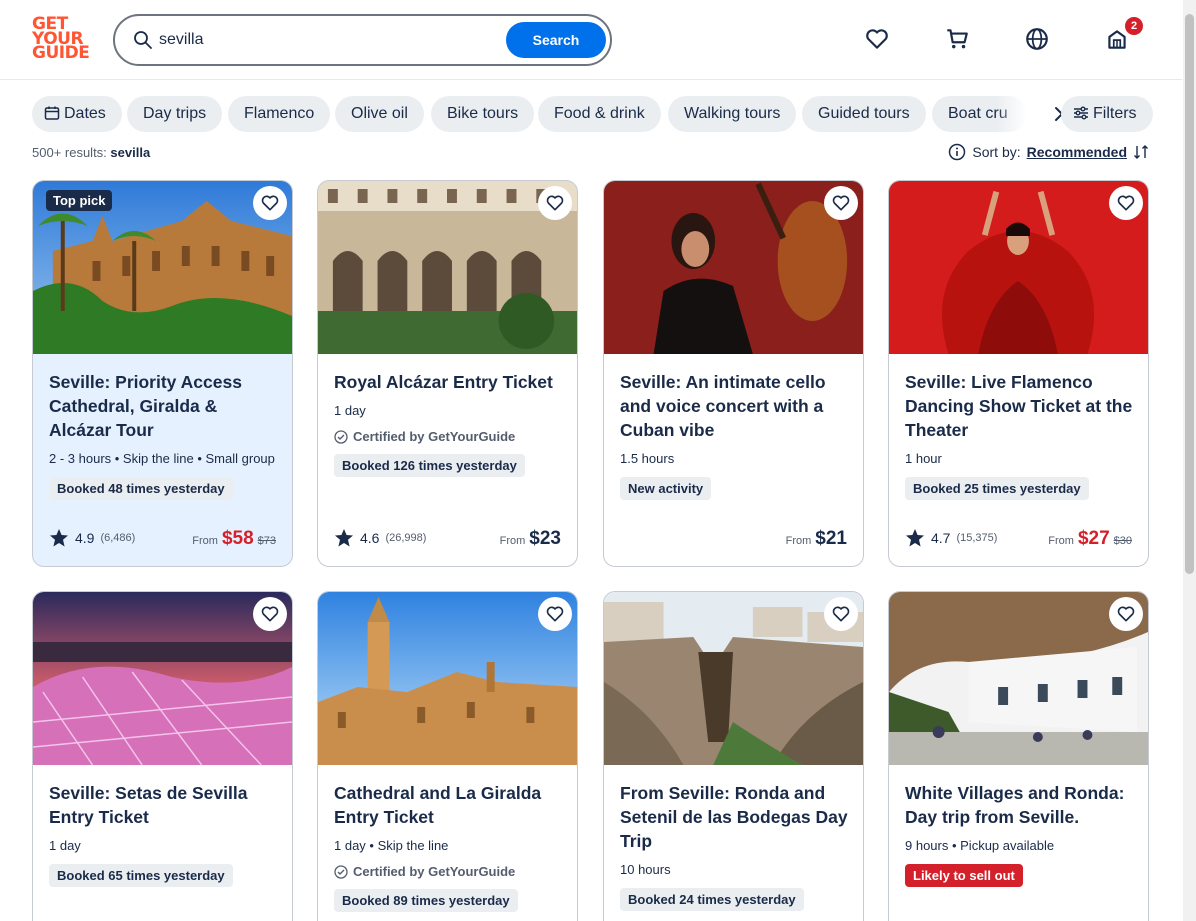  I want to click on activity-meta: 1.5 hours, so click(647, 458).